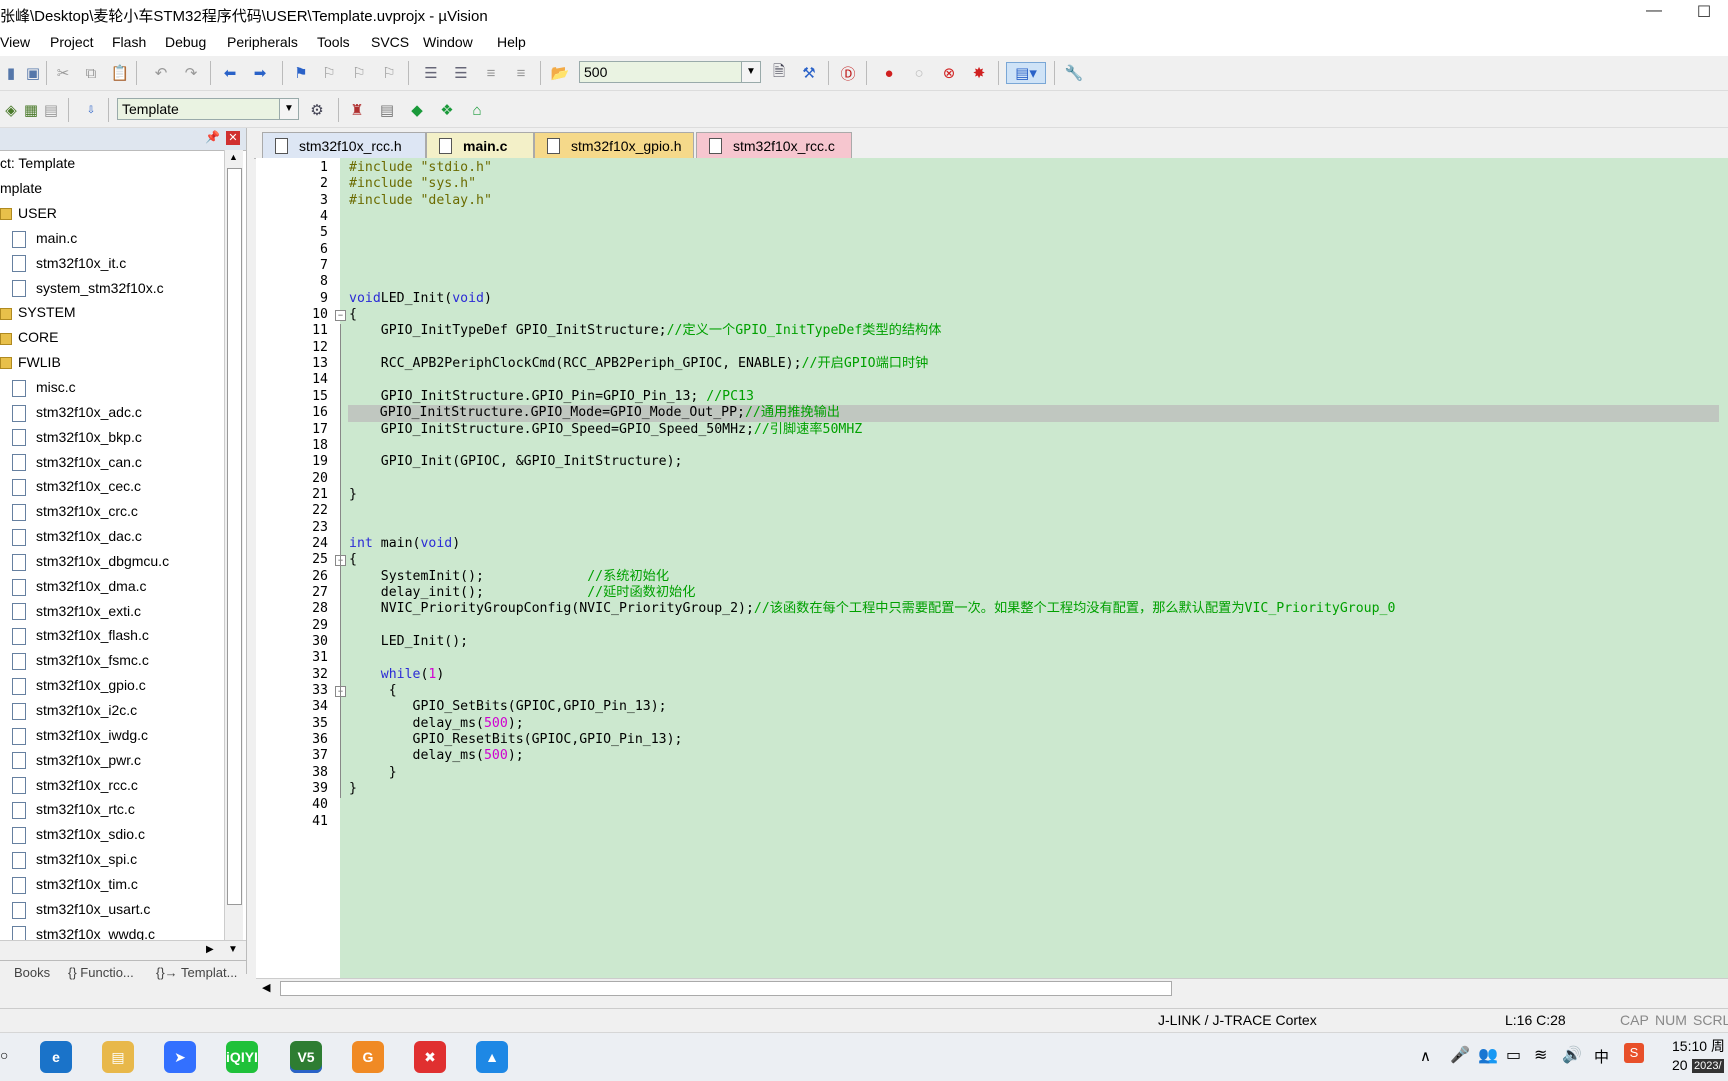  Describe the element at coordinates (368, 1057) in the screenshot. I see `gitmind-app-icon: G` at that location.